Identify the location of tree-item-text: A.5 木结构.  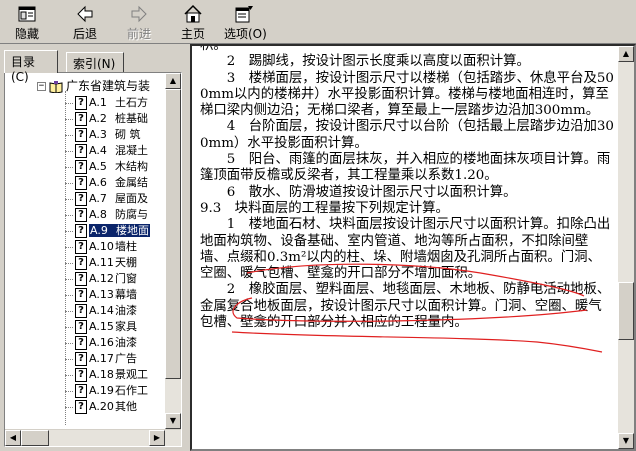
(118, 166).